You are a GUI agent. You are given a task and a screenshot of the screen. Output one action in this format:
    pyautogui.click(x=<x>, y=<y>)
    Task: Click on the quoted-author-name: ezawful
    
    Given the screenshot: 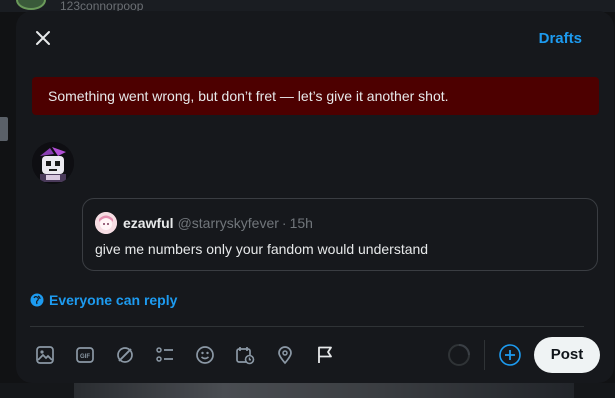 What is the action you would take?
    pyautogui.click(x=148, y=223)
    